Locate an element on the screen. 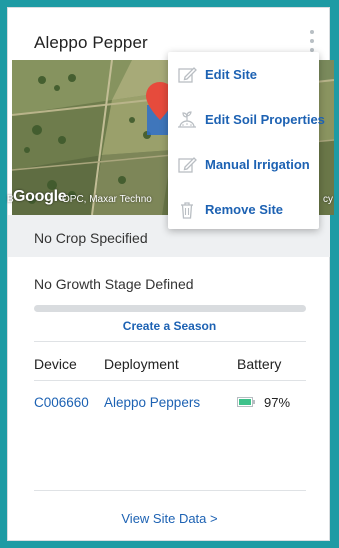 Image resolution: width=339 pixels, height=548 pixels. menu-item-edit-site: Edit Site is located at coordinates (243, 75).